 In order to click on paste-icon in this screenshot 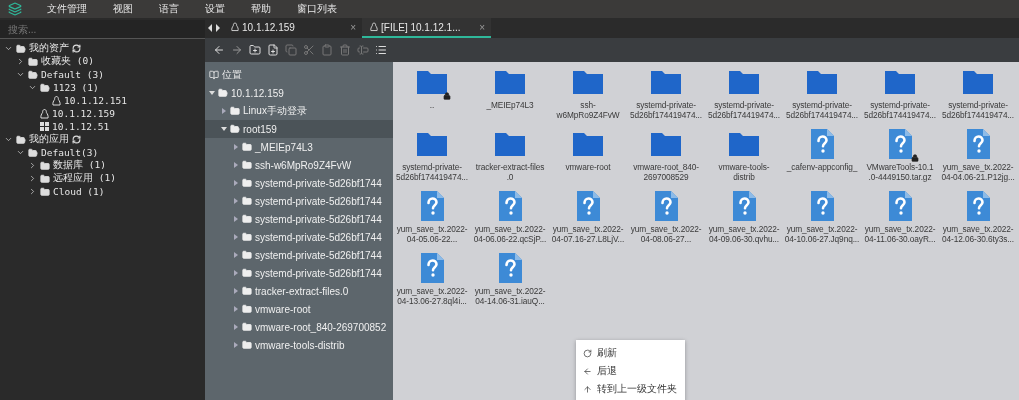, I will do `click(327, 50)`.